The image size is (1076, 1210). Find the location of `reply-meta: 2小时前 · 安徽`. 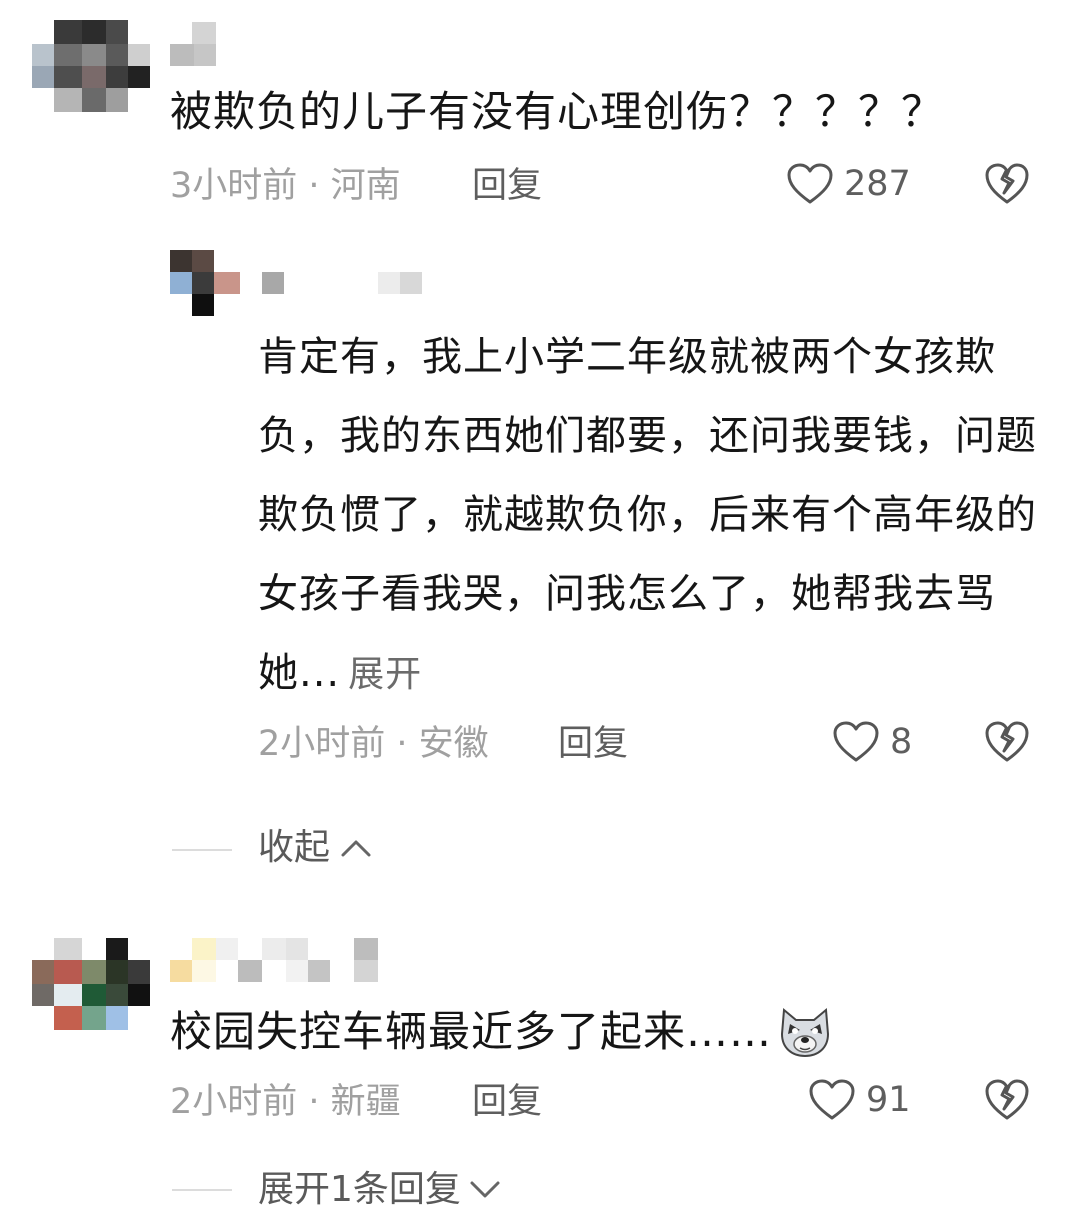

reply-meta: 2小时前 · 安徽 is located at coordinates (373, 744).